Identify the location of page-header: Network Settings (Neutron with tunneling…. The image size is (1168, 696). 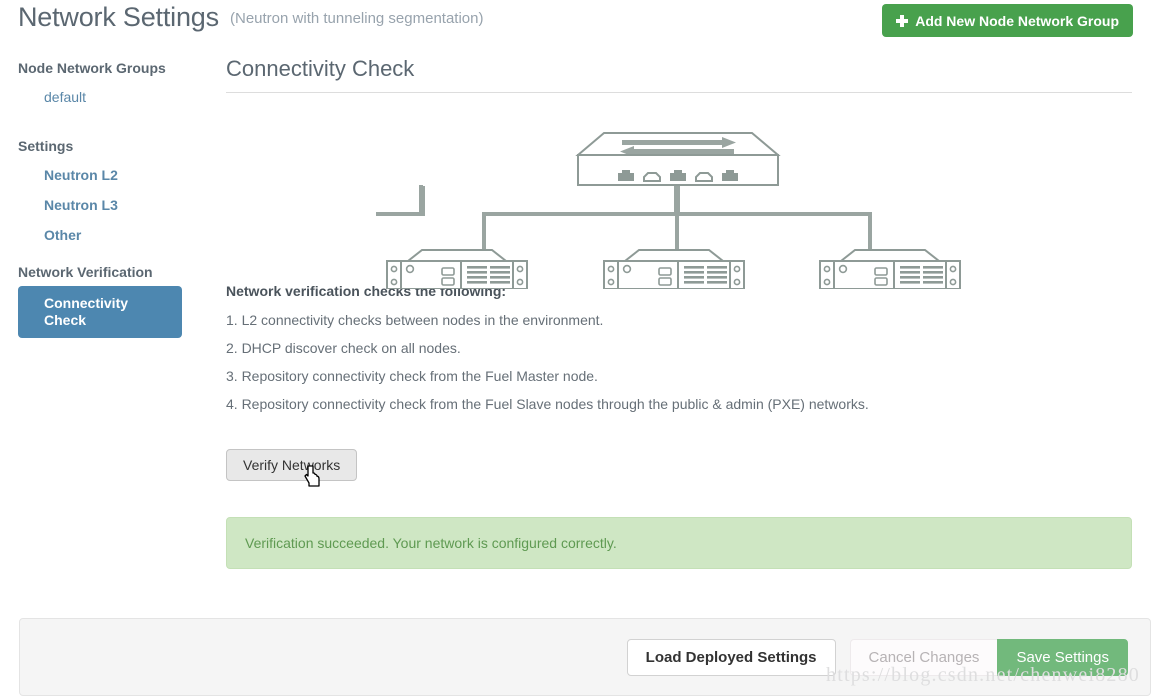
(584, 25).